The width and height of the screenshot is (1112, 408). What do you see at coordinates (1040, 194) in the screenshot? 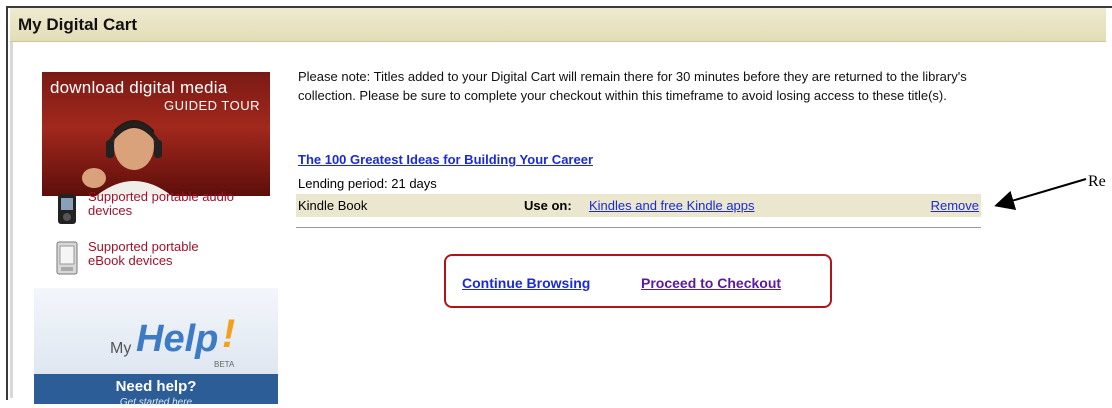
I see `annotation-arrow-icon` at bounding box center [1040, 194].